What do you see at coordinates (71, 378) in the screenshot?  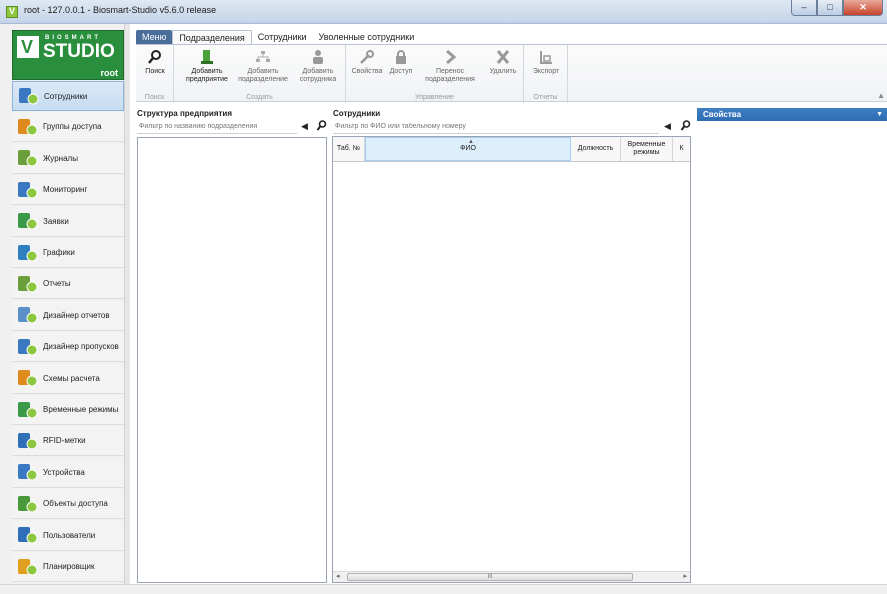 I see `sidebar-item-label: Схемы расчета` at bounding box center [71, 378].